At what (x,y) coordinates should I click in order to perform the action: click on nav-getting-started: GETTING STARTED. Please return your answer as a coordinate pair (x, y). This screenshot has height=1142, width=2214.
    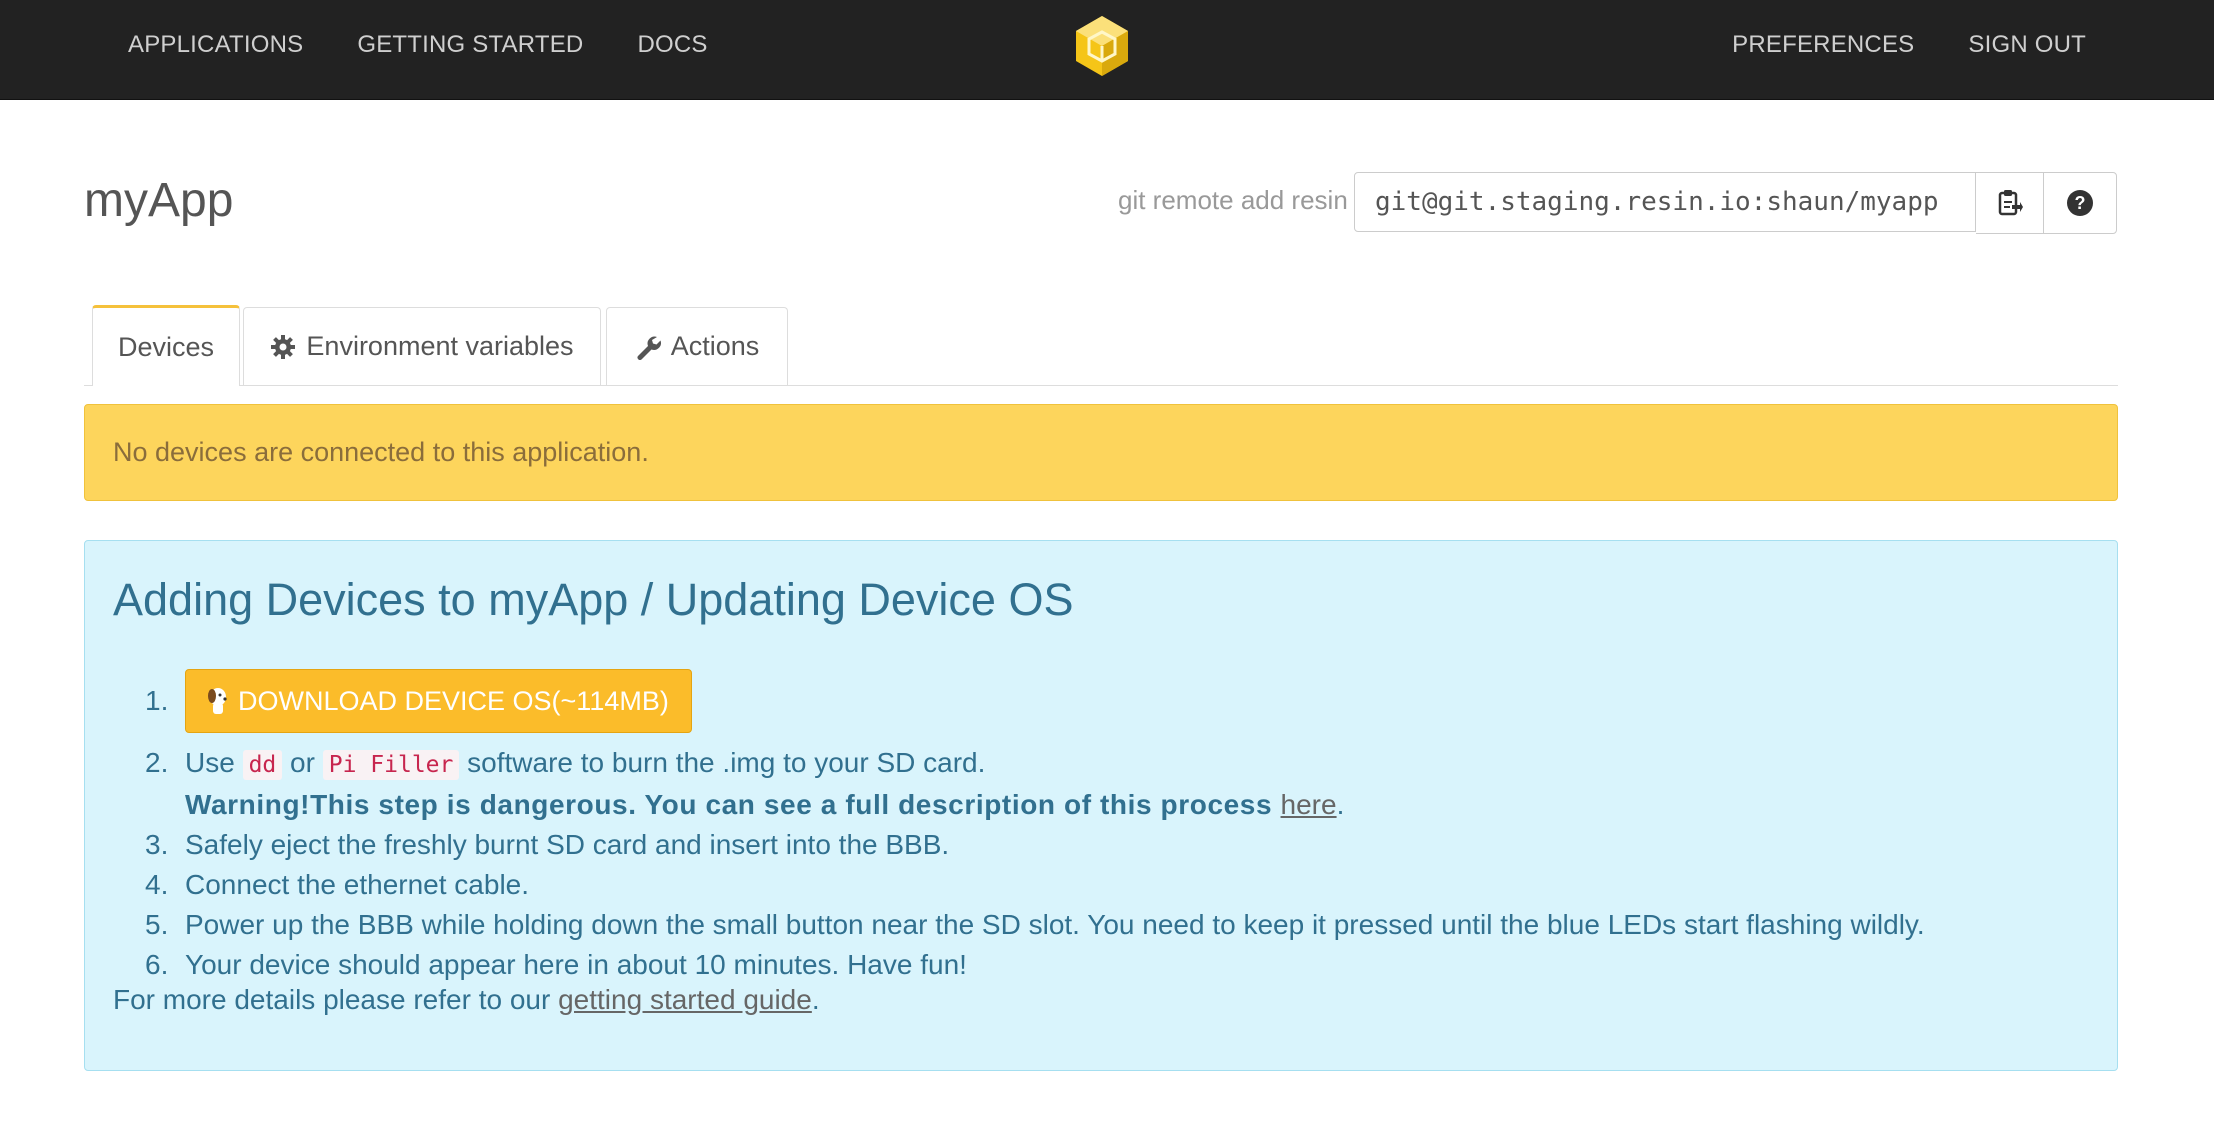
    Looking at the image, I should click on (470, 45).